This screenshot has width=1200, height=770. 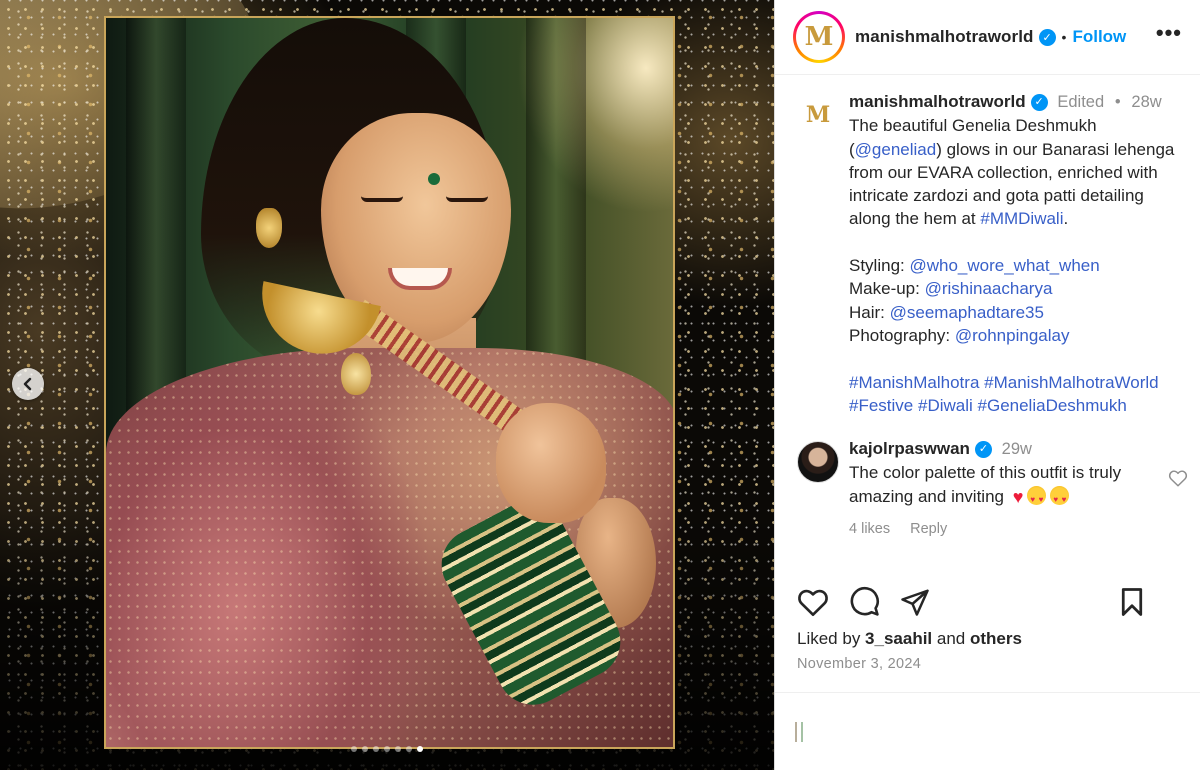 I want to click on caption-age: 28w, so click(x=1146, y=102).